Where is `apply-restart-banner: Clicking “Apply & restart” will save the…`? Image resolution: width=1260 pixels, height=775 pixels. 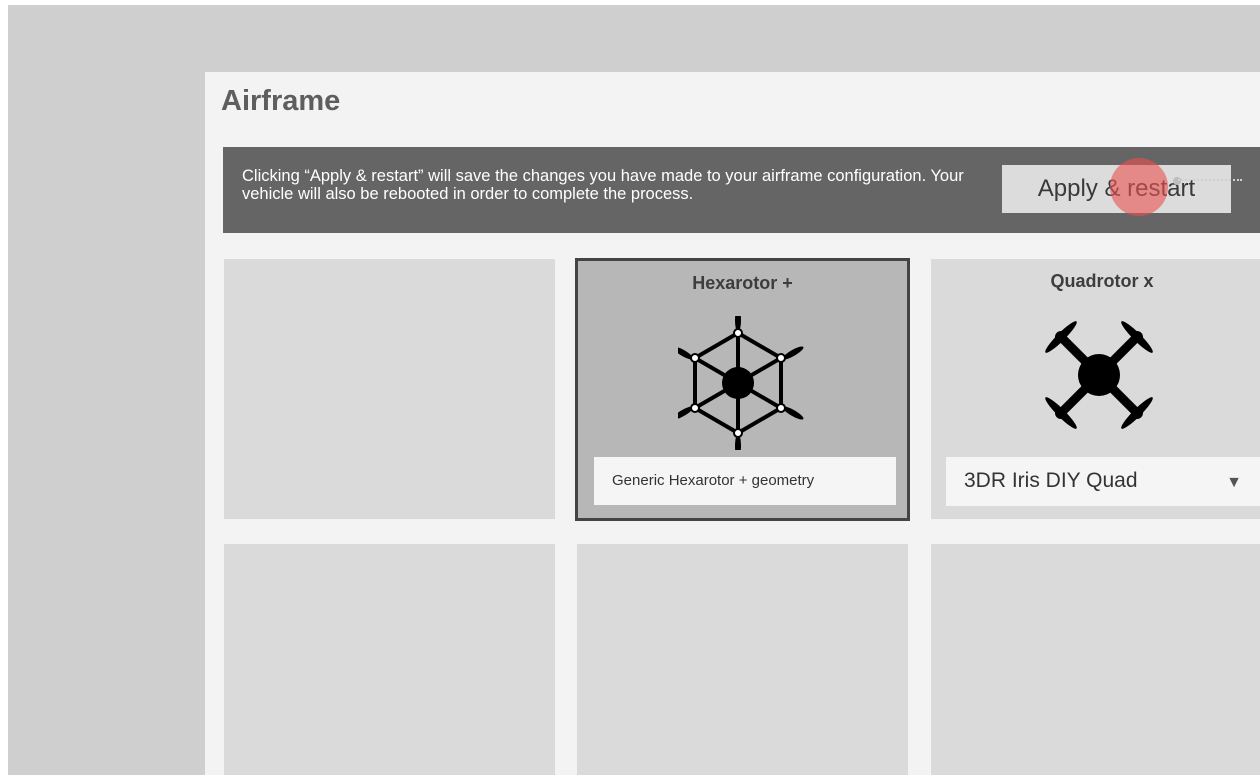 apply-restart-banner: Clicking “Apply & restart” will save the… is located at coordinates (741, 190).